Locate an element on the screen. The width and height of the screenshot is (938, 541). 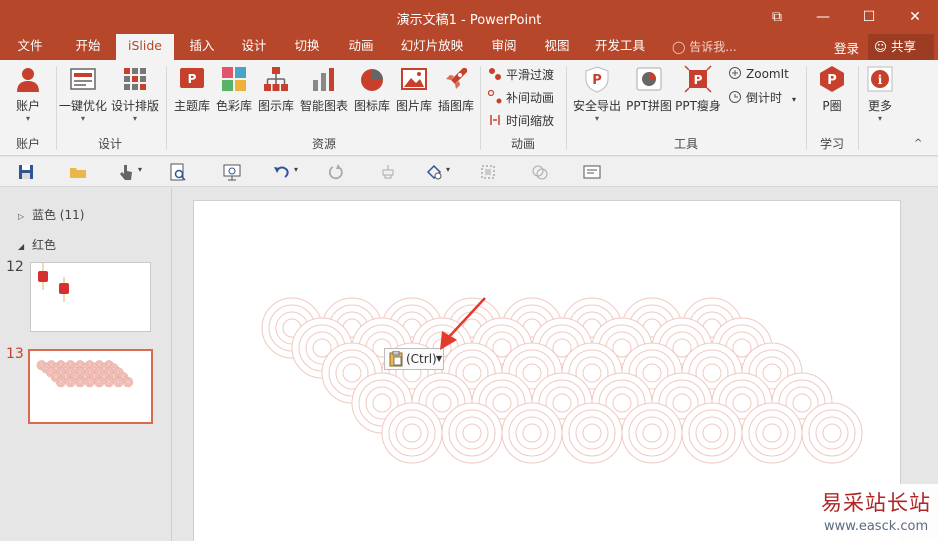
theme-library-button: P 主题库 is located at coordinates (192, 89).